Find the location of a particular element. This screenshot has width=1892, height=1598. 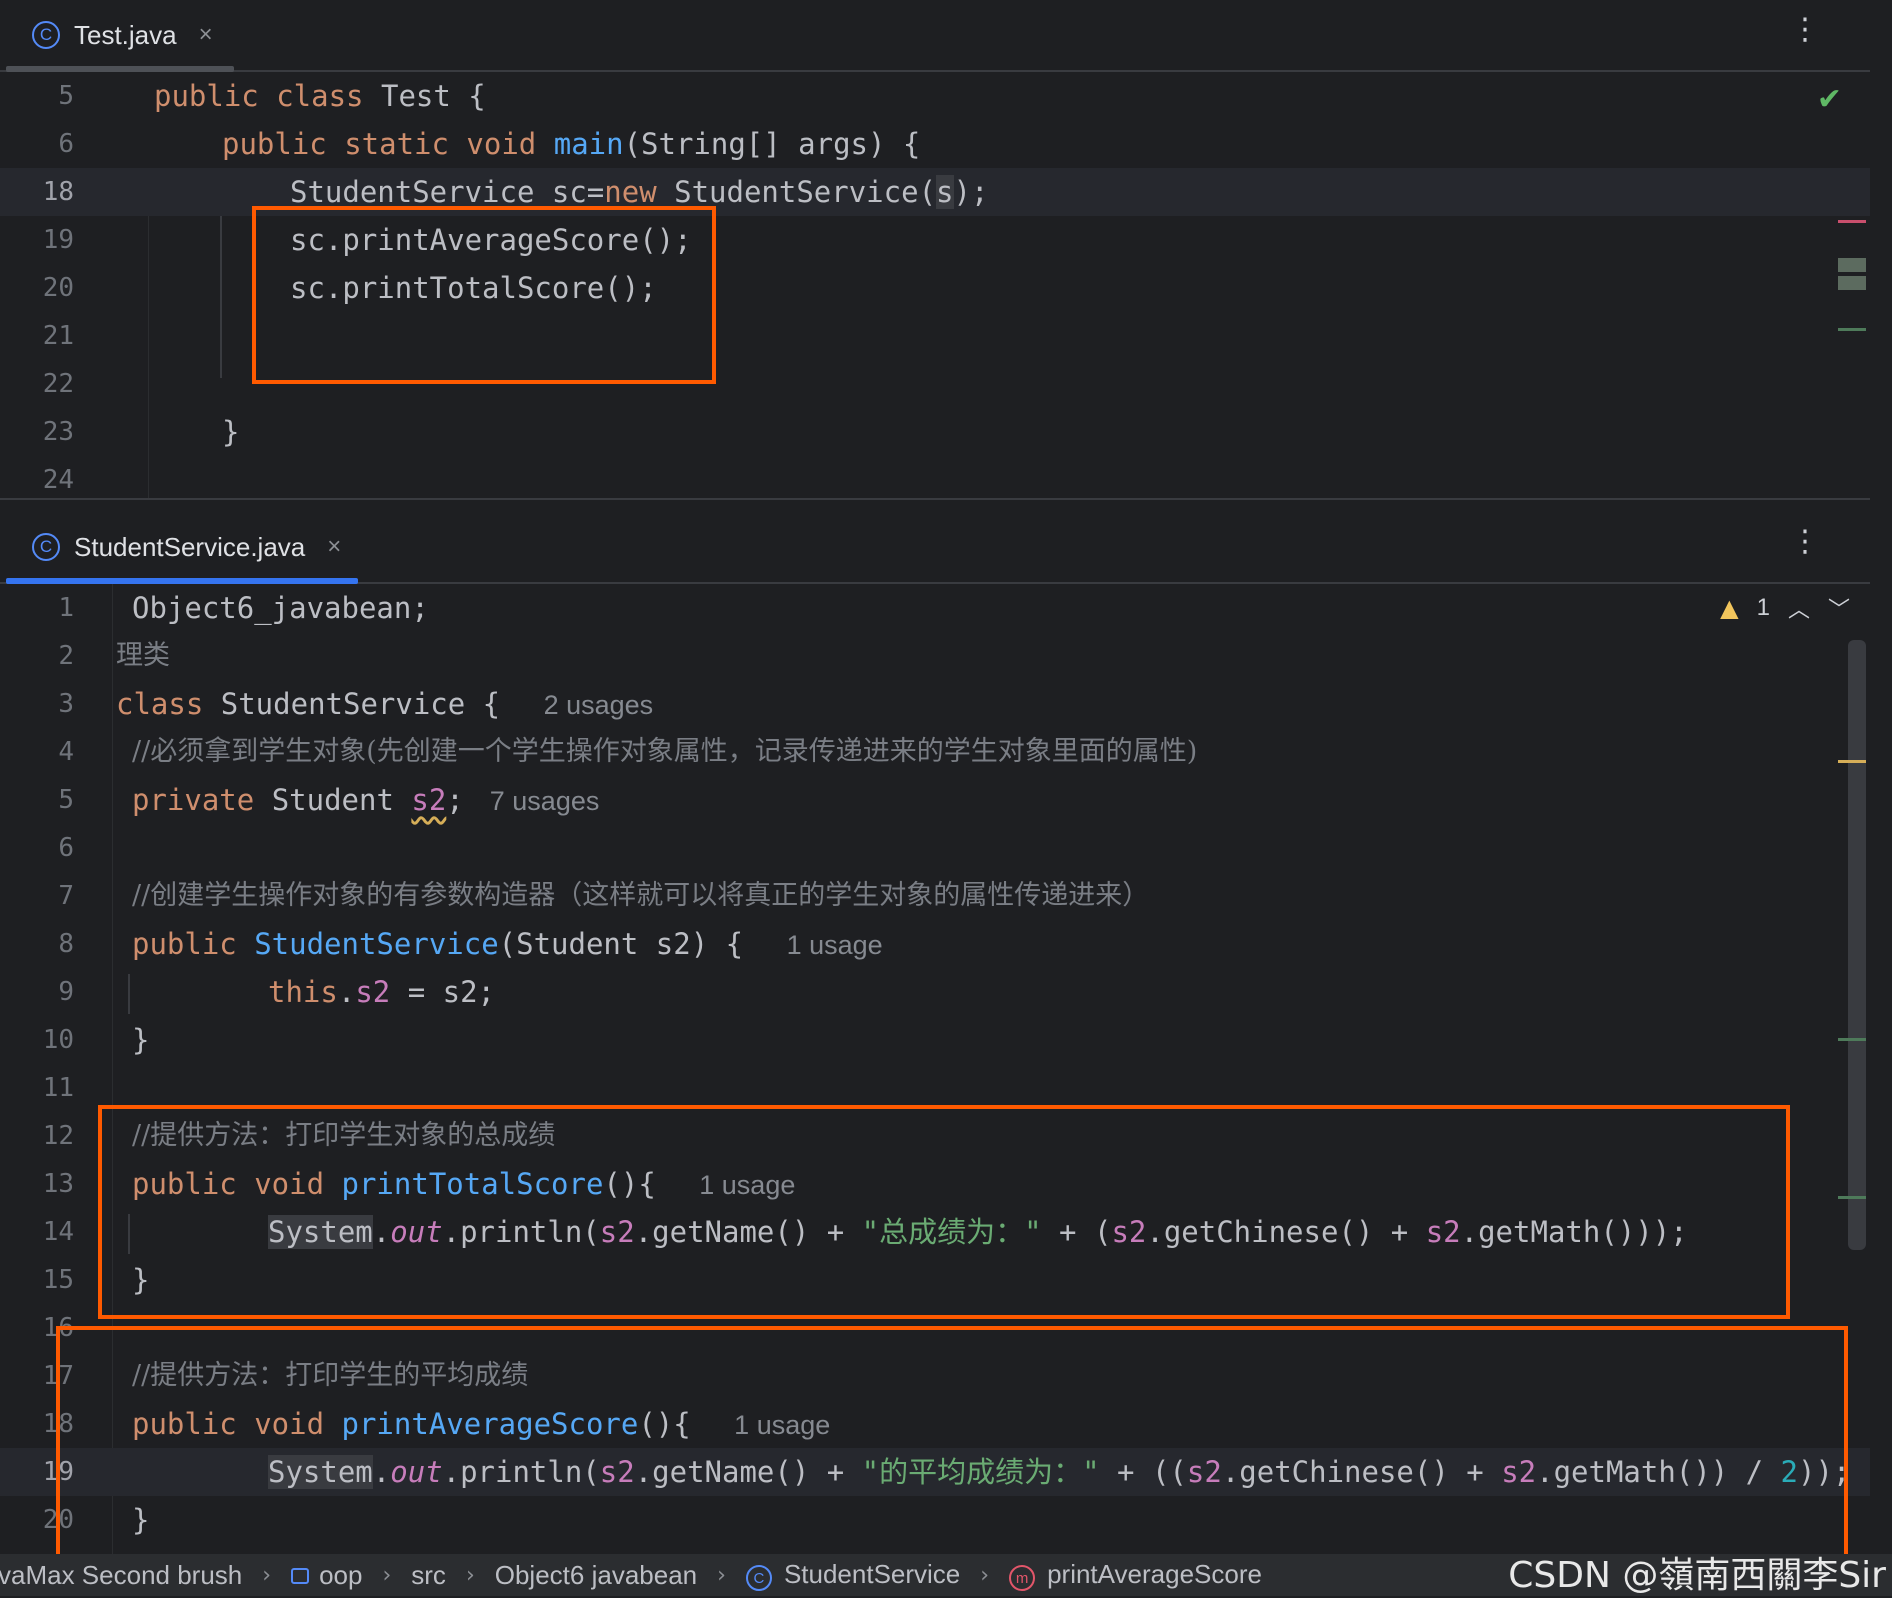

code-line: 23 } is located at coordinates (141, 432).